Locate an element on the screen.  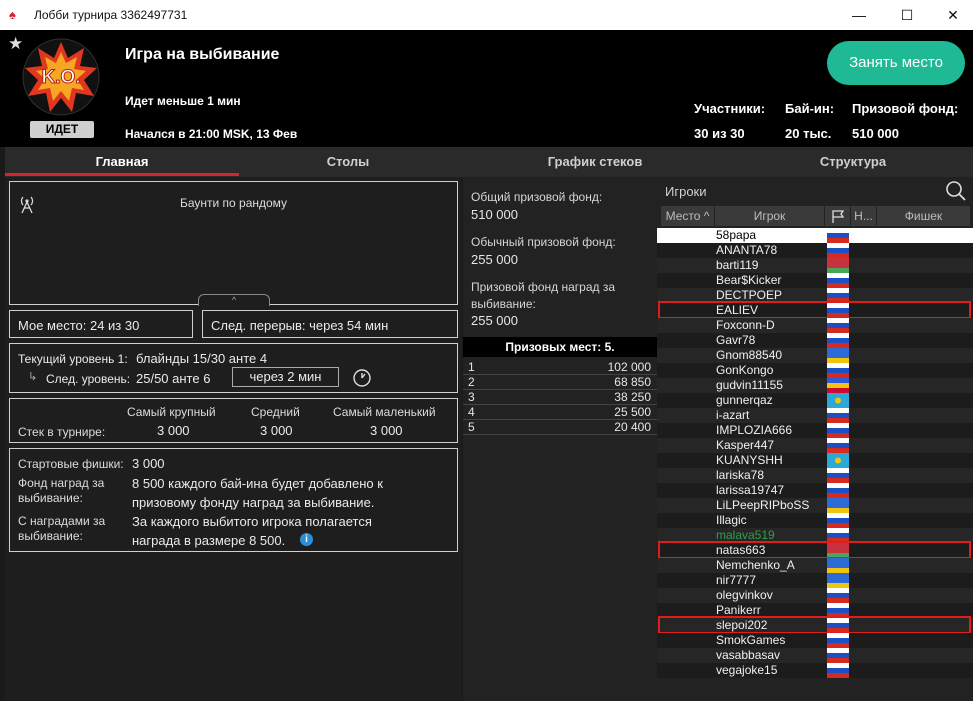
next-level-time: через 2 мин is located at coordinates (285, 377).